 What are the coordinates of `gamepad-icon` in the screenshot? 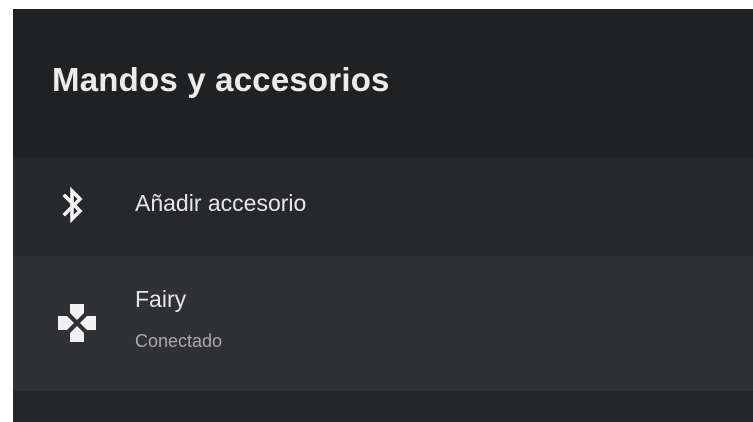 It's located at (77, 323).